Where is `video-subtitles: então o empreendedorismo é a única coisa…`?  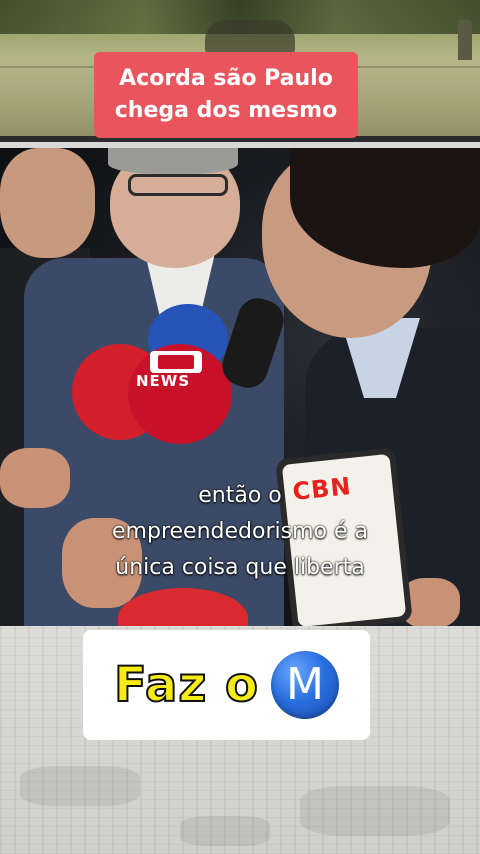 video-subtitles: então o empreendedorismo é a única coisa… is located at coordinates (240, 532).